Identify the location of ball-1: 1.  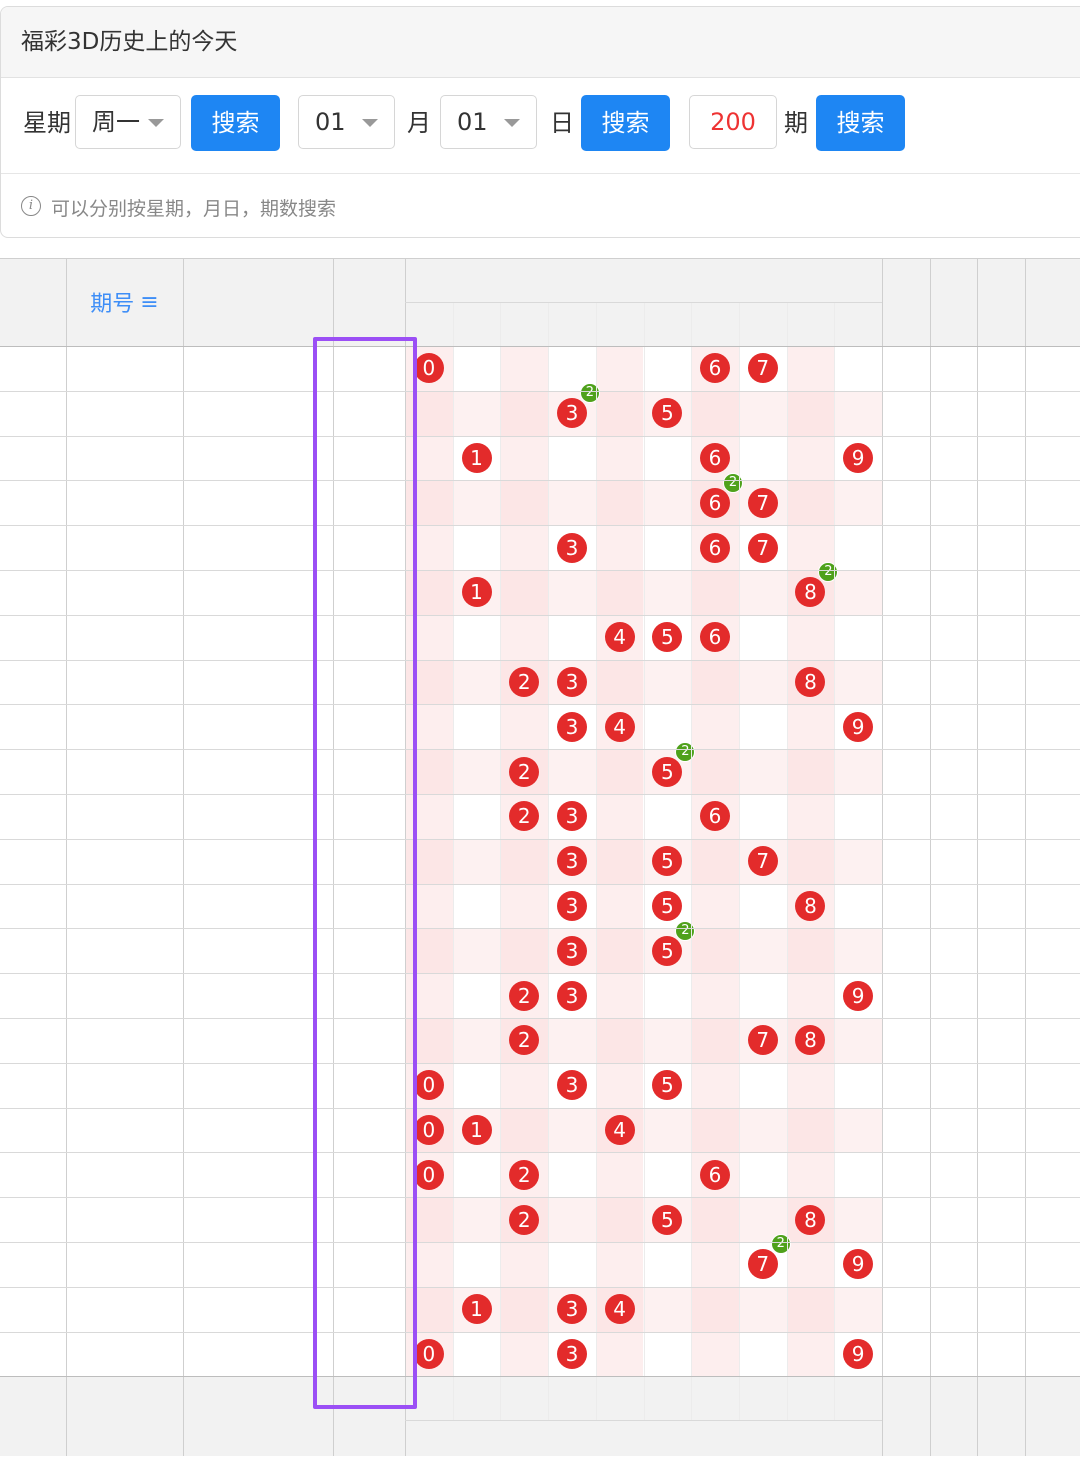
(476, 592).